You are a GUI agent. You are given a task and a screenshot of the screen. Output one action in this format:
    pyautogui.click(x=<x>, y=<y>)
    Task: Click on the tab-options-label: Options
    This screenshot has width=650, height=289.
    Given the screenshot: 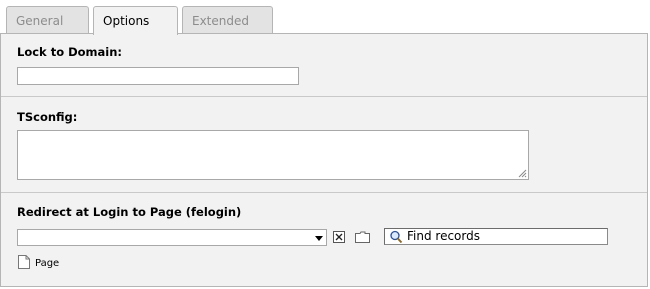 What is the action you would take?
    pyautogui.click(x=126, y=21)
    